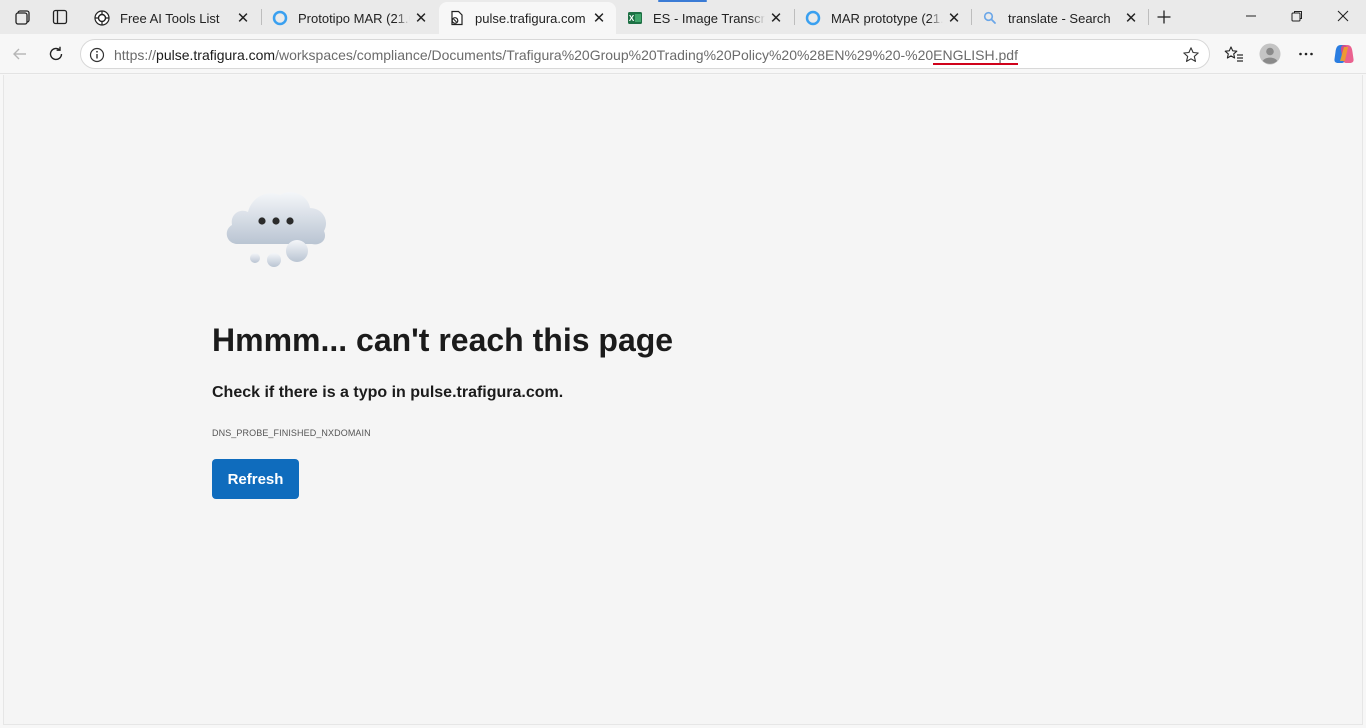 This screenshot has height=728, width=1366. Describe the element at coordinates (1270, 54) in the screenshot. I see `profile-avatar-icon` at that location.